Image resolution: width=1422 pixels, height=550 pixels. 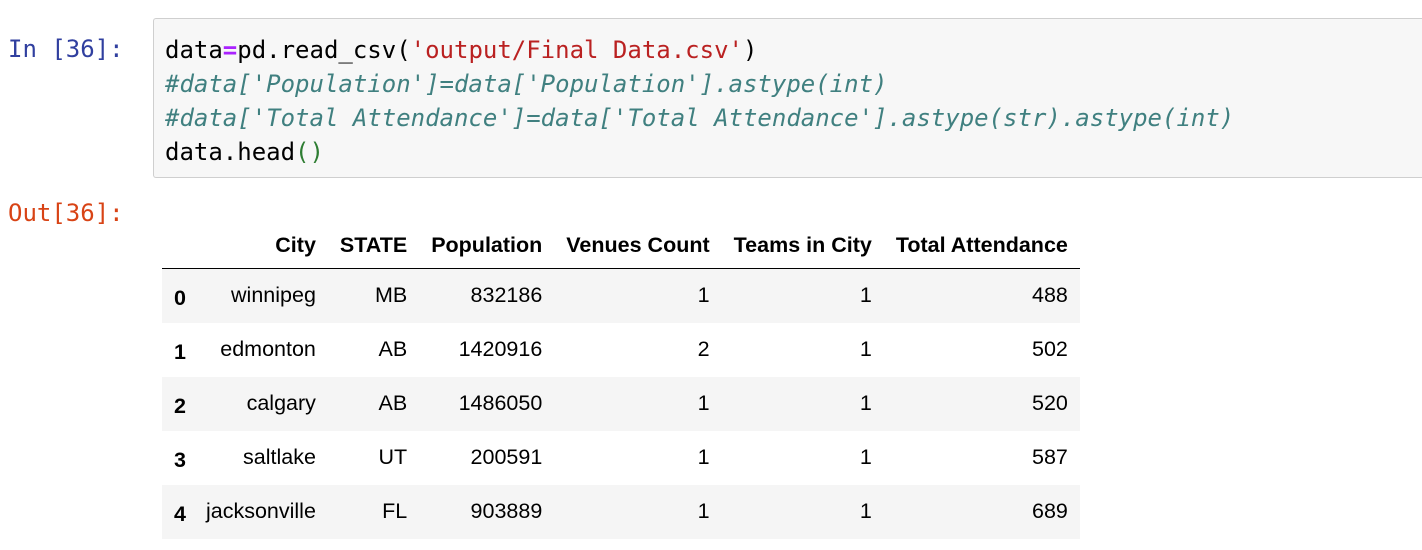 What do you see at coordinates (981, 245) in the screenshot?
I see `column-header-total-attendance: Total Attendance` at bounding box center [981, 245].